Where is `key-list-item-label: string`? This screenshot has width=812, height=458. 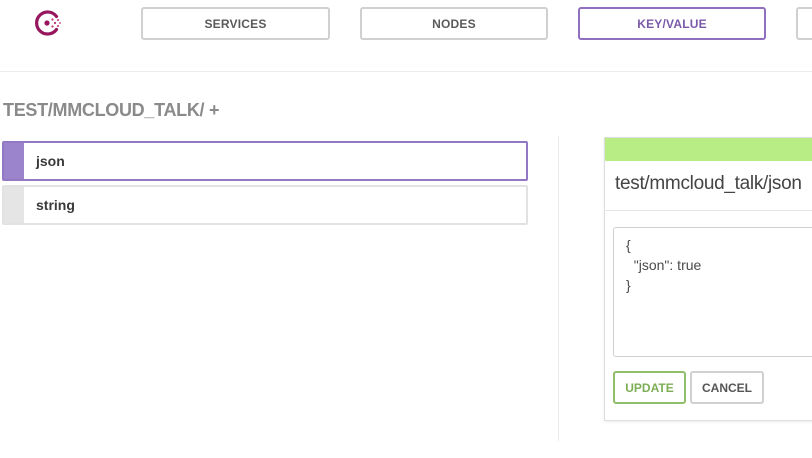
key-list-item-label: string is located at coordinates (55, 205).